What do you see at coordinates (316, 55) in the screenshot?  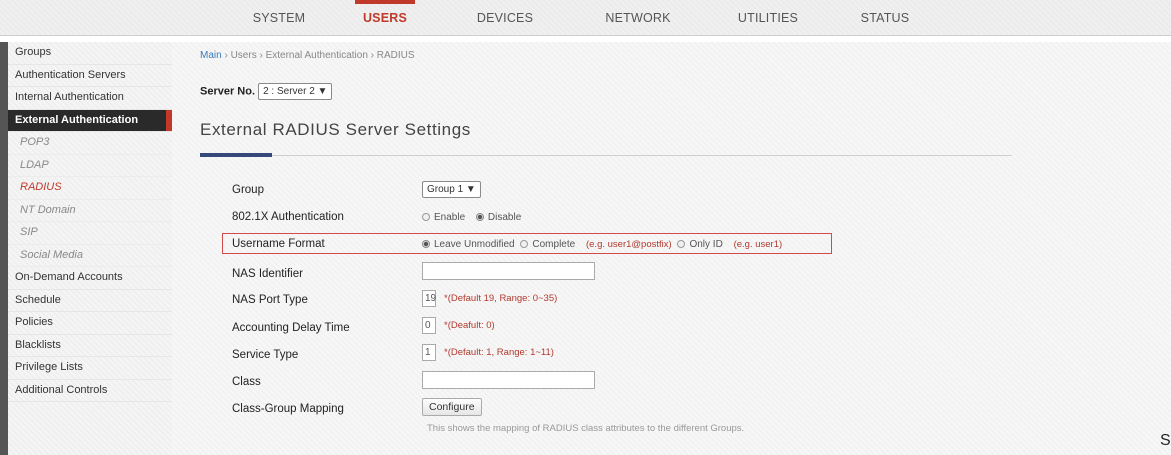 I see `breadcrumb-external: External Authentication` at bounding box center [316, 55].